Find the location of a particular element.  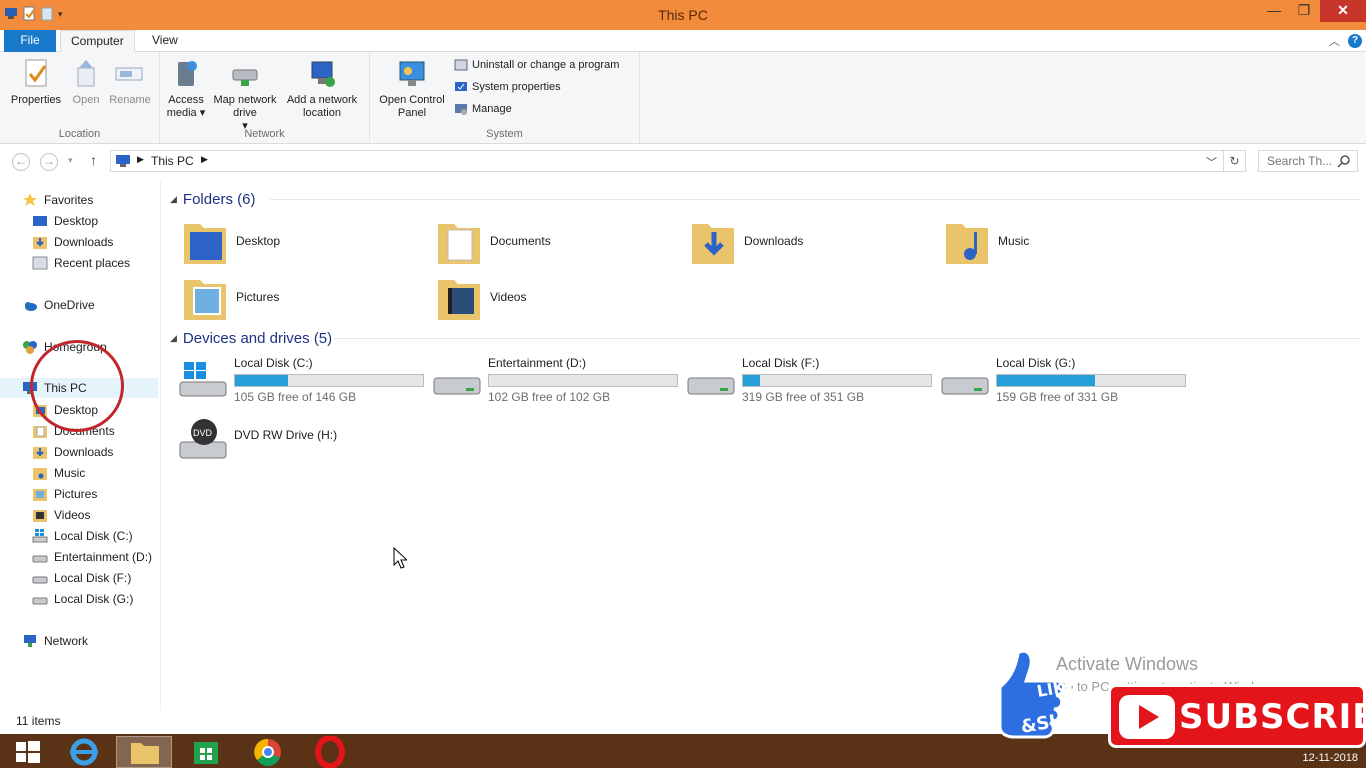

back-button: ← is located at coordinates (21, 162).